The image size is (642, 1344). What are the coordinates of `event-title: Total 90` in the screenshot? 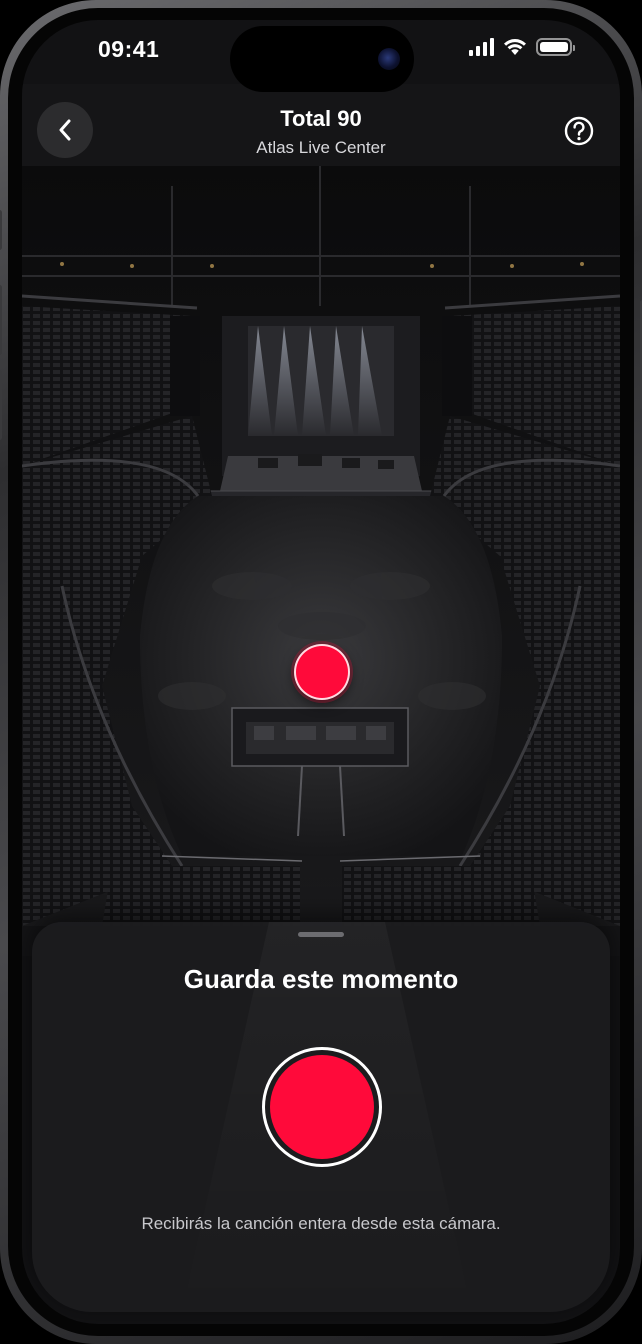 It's located at (321, 118).